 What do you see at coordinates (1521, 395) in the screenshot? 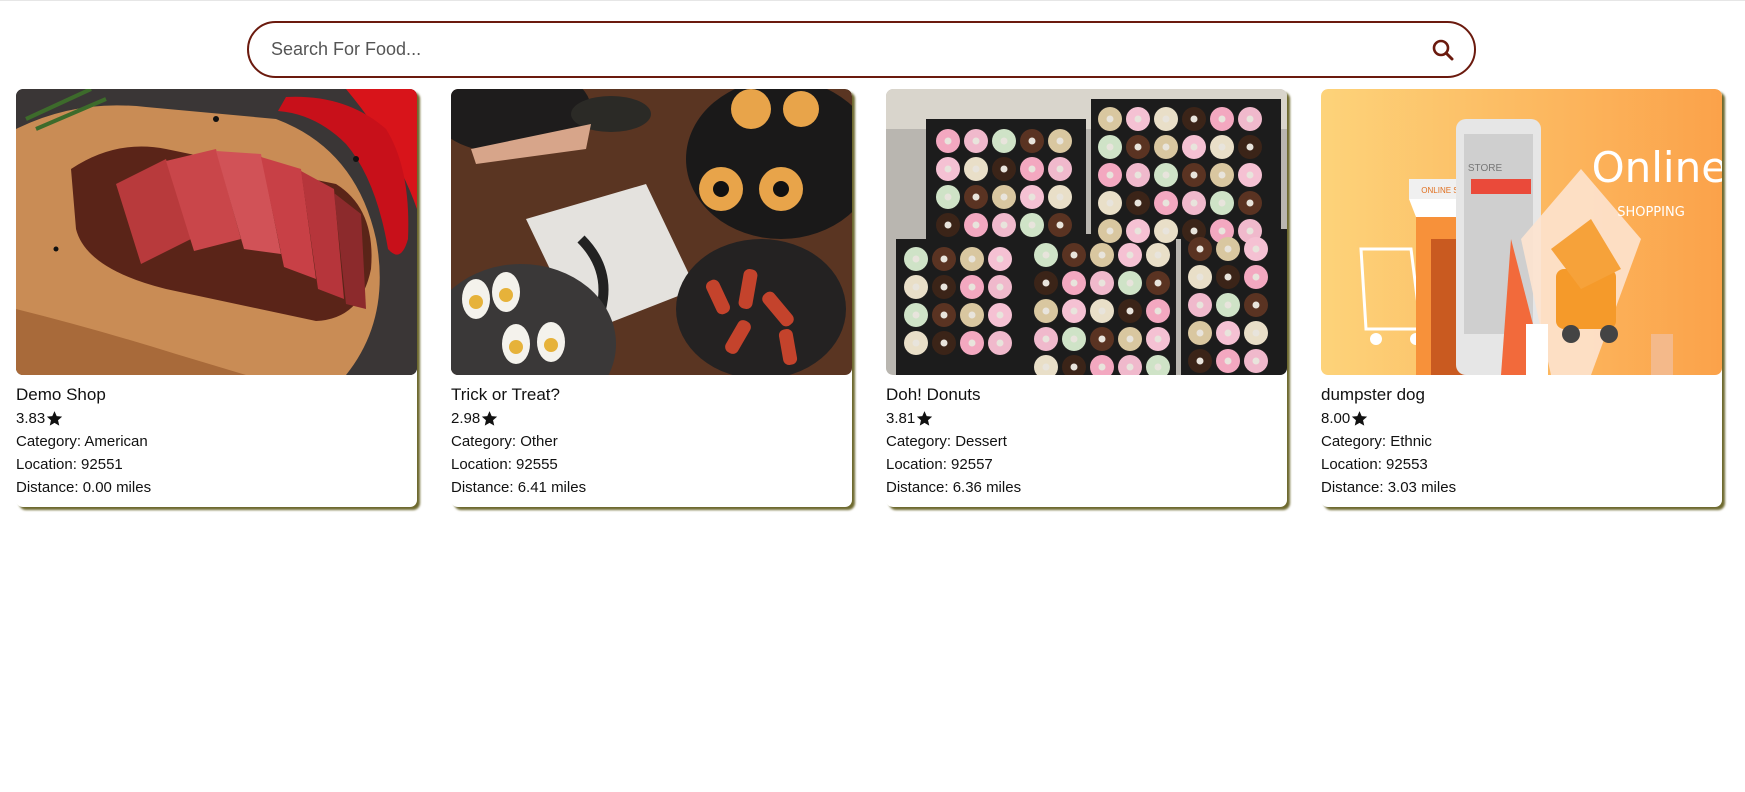
I see `restaurant-name: dumpster dog` at bounding box center [1521, 395].